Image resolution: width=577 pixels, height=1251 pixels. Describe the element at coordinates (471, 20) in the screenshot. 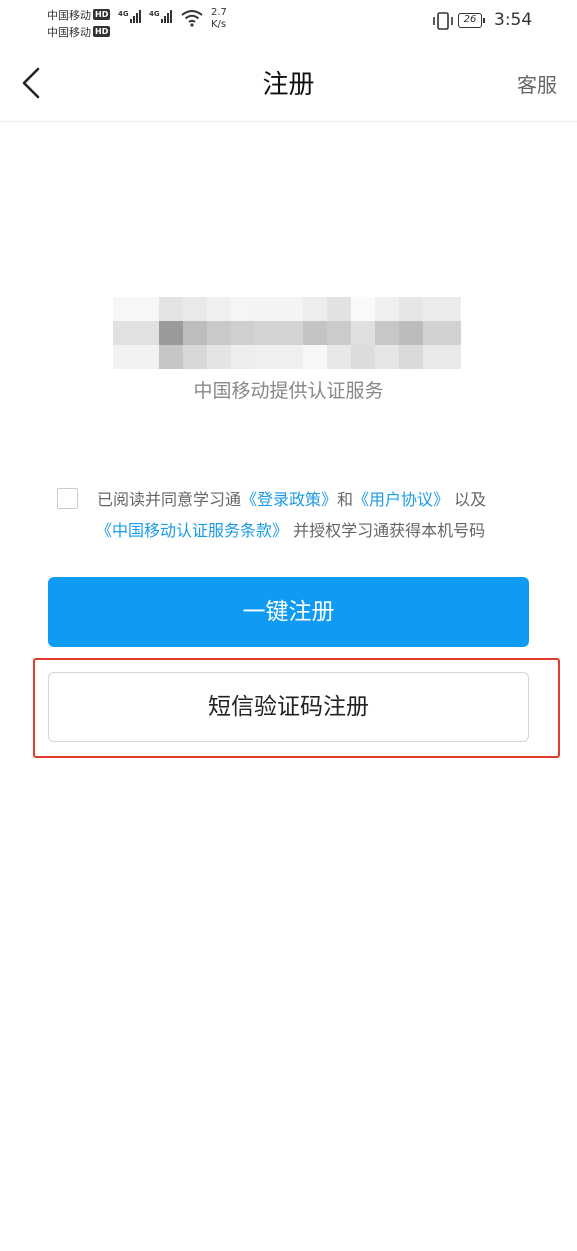

I see `battery-icon: 26` at that location.